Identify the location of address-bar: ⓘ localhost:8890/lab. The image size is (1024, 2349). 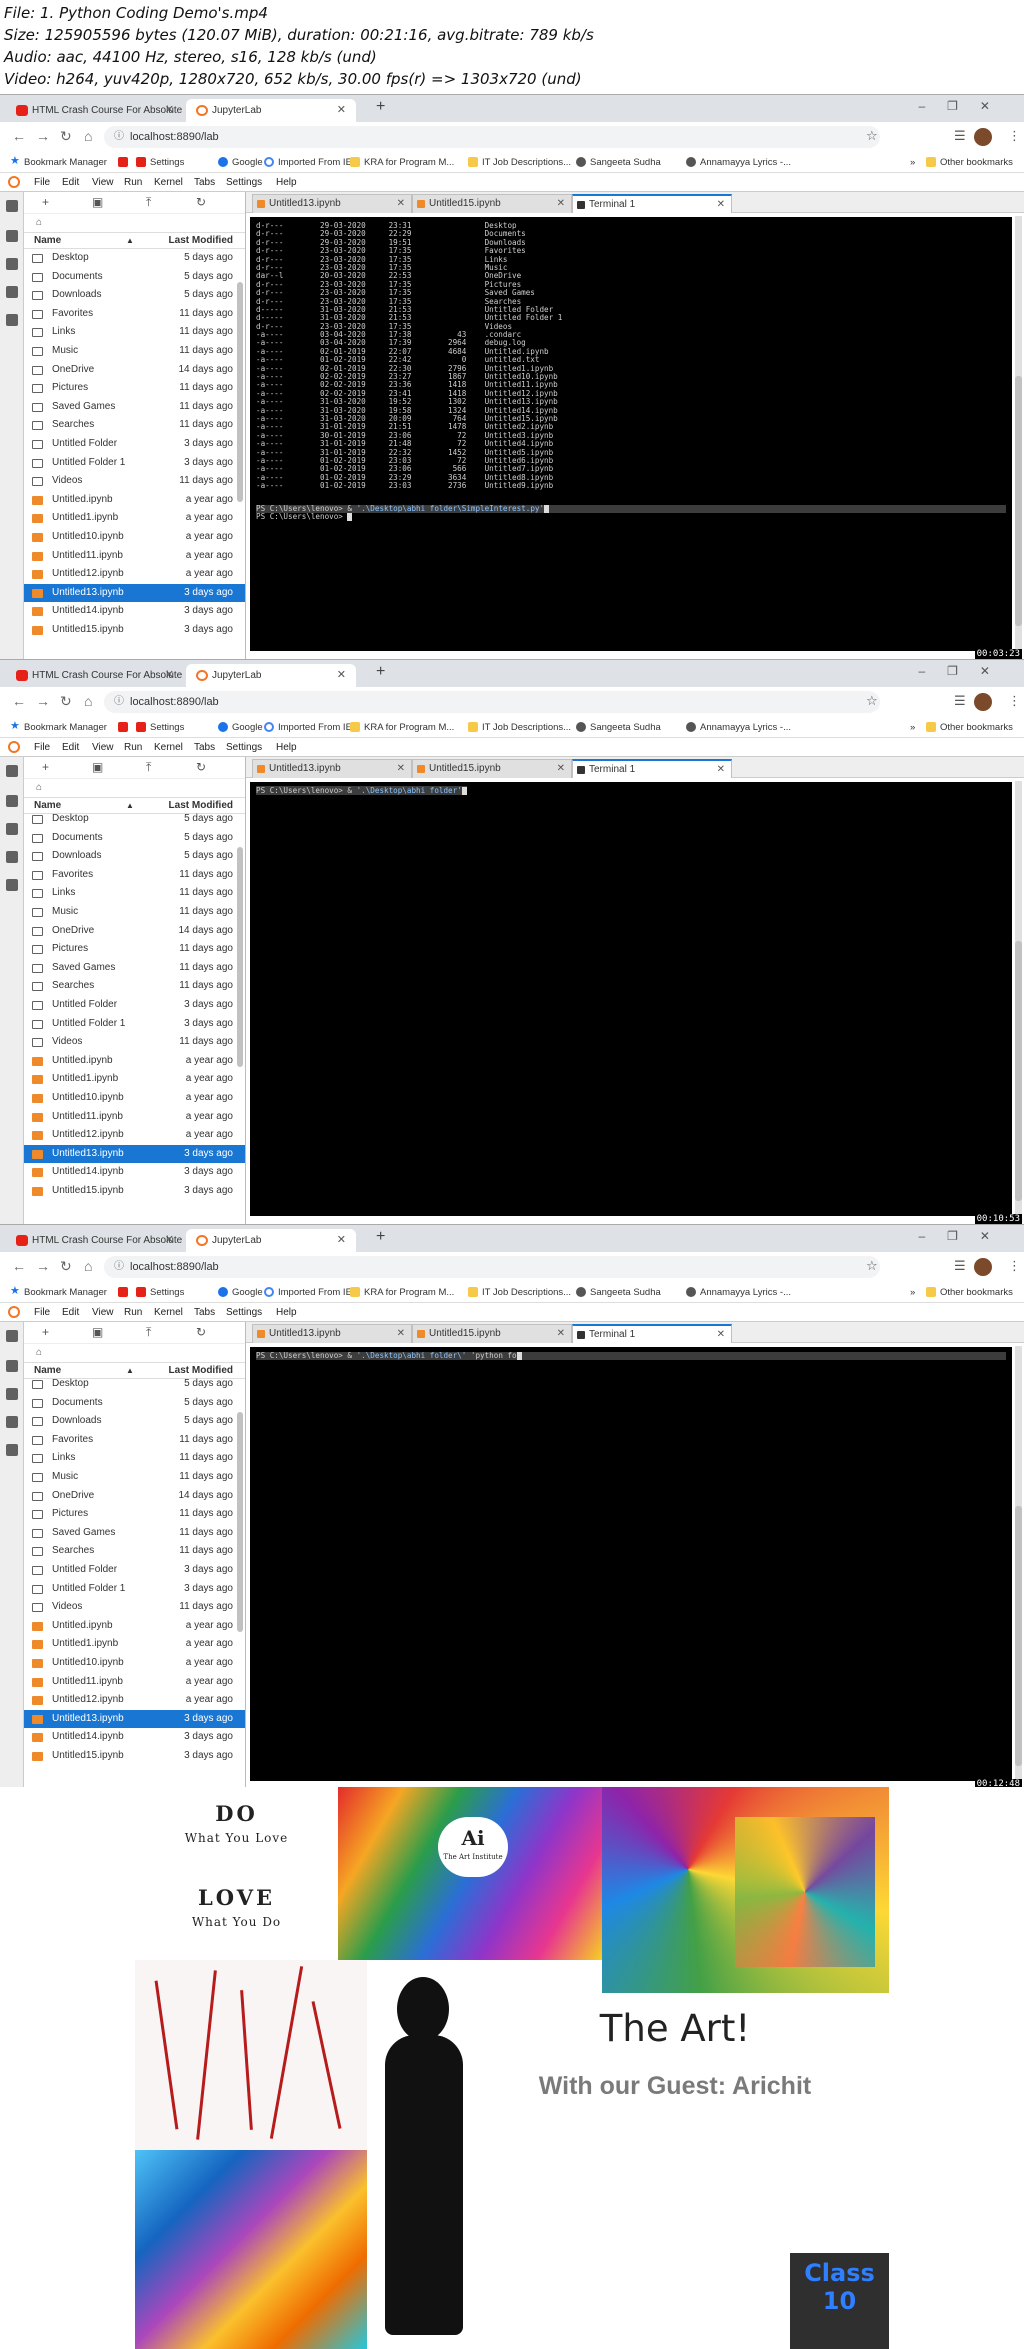
(492, 137).